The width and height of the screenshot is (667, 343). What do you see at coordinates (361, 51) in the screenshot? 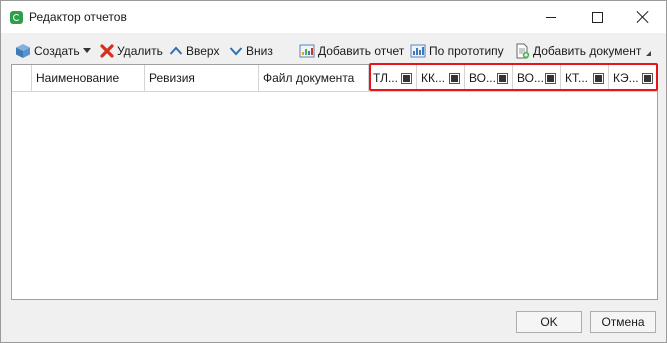
I see `add-report-label: Добавить отчет` at bounding box center [361, 51].